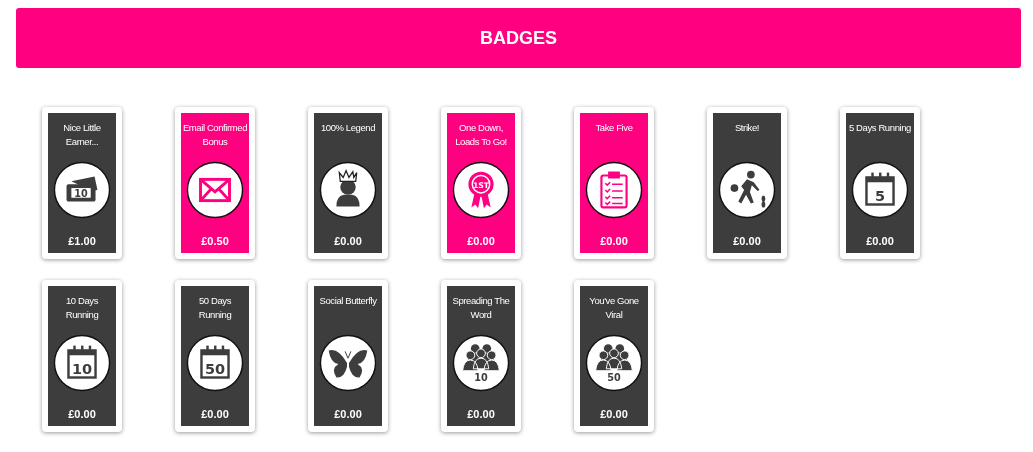 This screenshot has height=452, width=1033. I want to click on badge-card: Social Butterfly £0.00, so click(348, 356).